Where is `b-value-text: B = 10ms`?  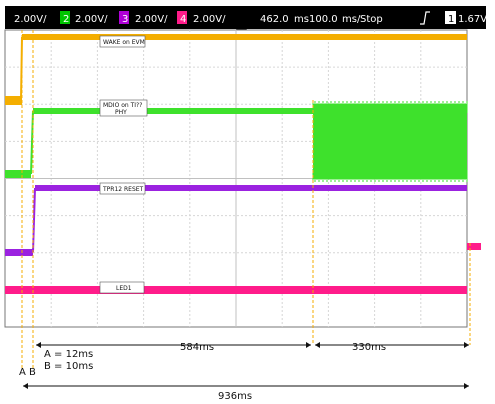
b-value-text: B = 10ms is located at coordinates (68, 366).